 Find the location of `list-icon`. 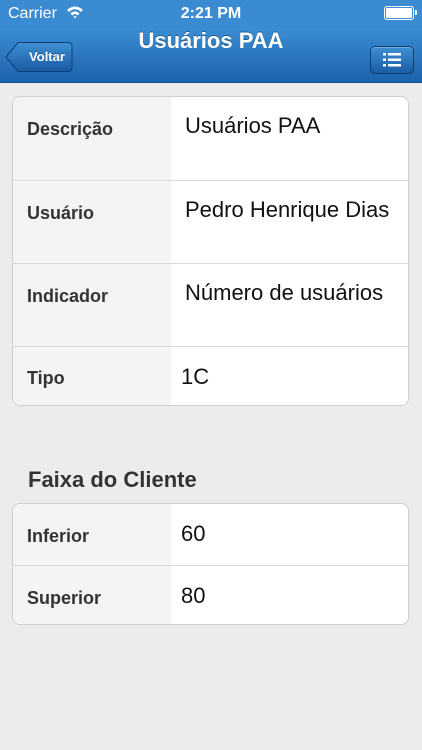

list-icon is located at coordinates (392, 60).